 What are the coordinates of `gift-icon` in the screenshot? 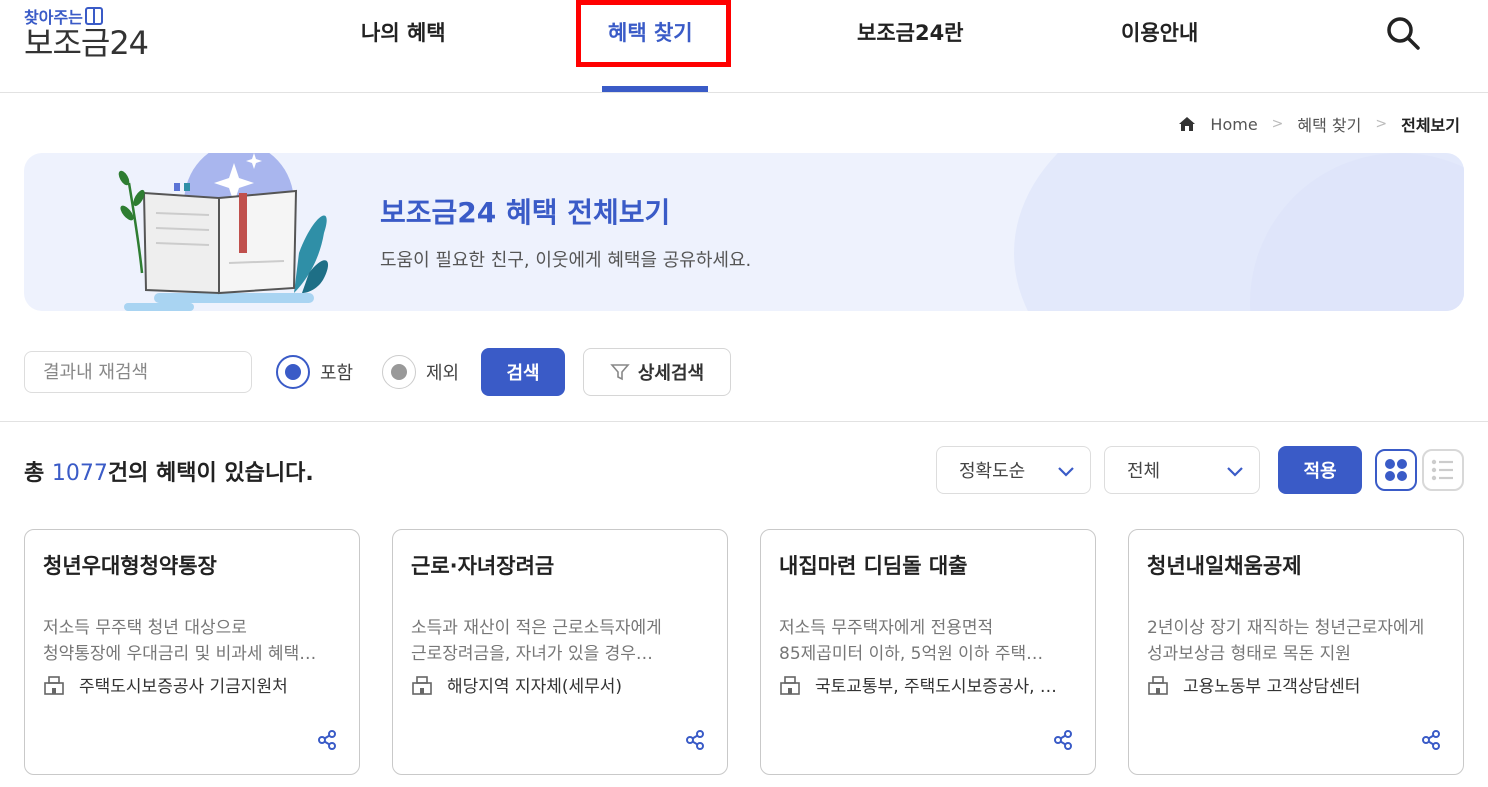 It's located at (93, 16).